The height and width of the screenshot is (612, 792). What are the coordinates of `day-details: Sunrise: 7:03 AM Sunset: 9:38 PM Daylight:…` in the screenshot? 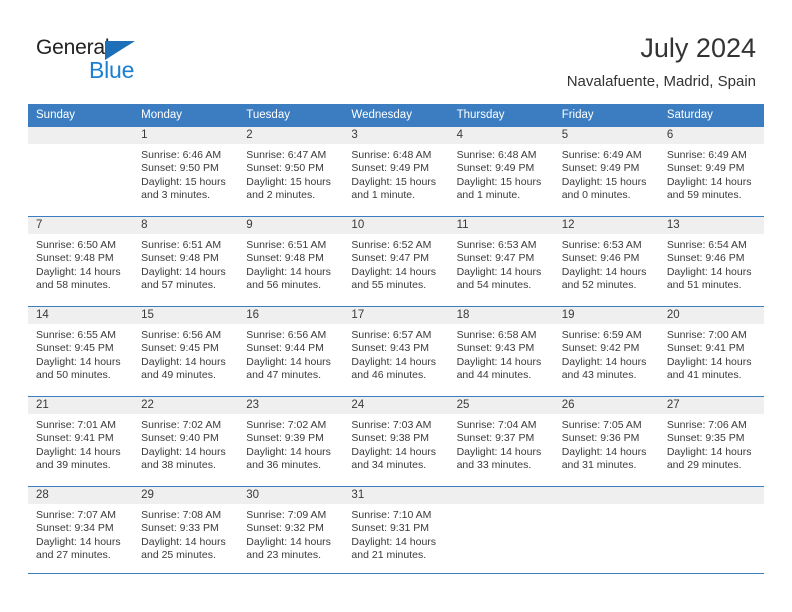 It's located at (395, 443).